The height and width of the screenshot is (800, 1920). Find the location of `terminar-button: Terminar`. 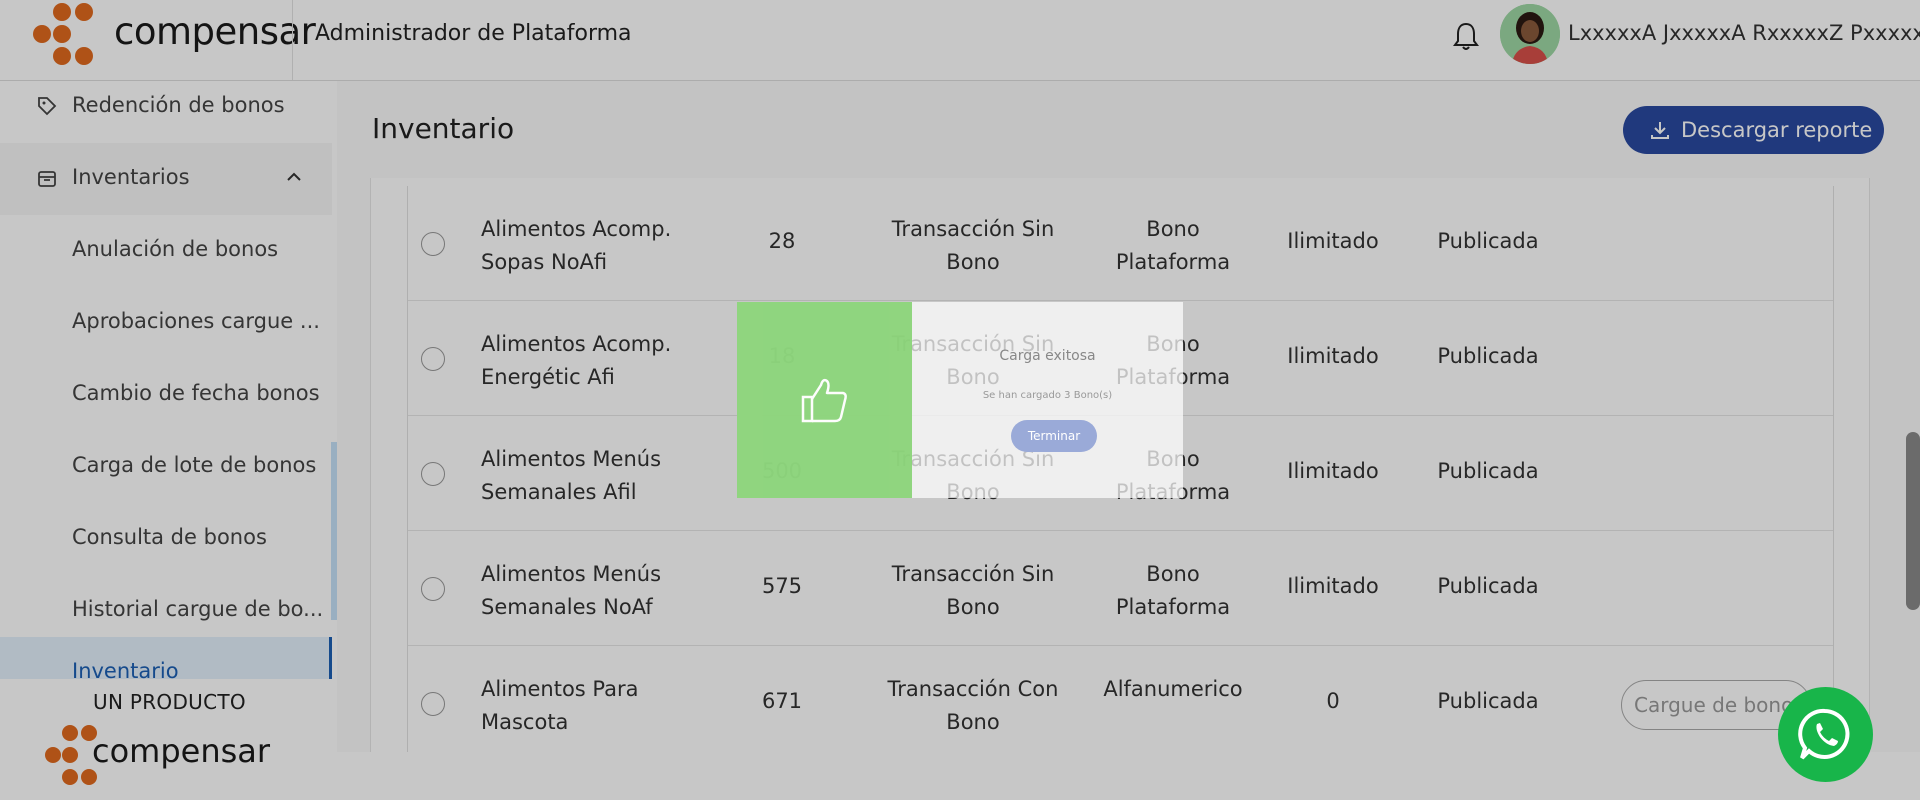

terminar-button: Terminar is located at coordinates (1054, 436).